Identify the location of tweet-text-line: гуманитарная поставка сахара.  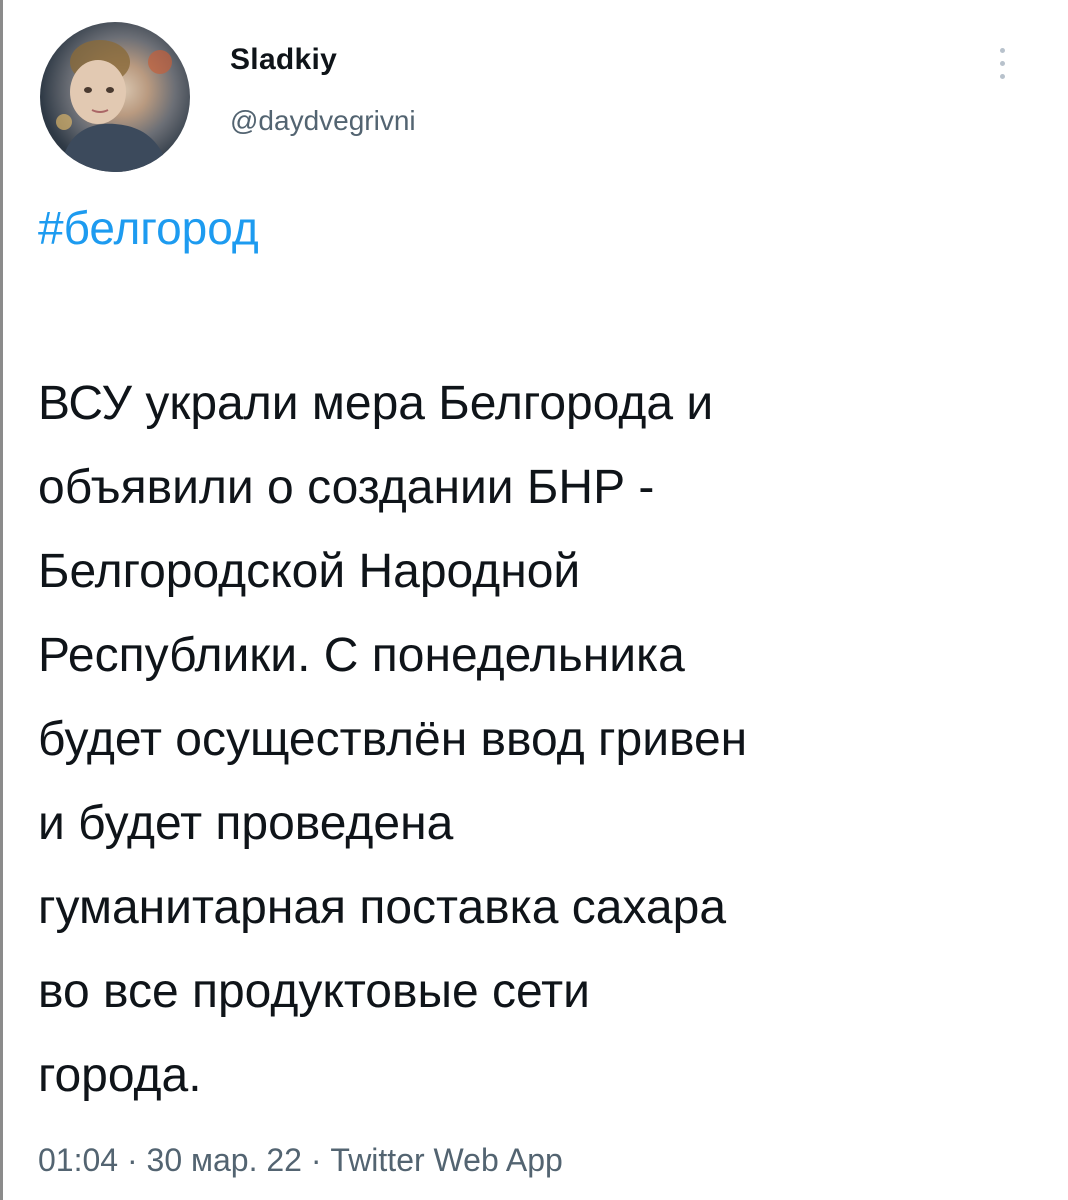
(382, 907).